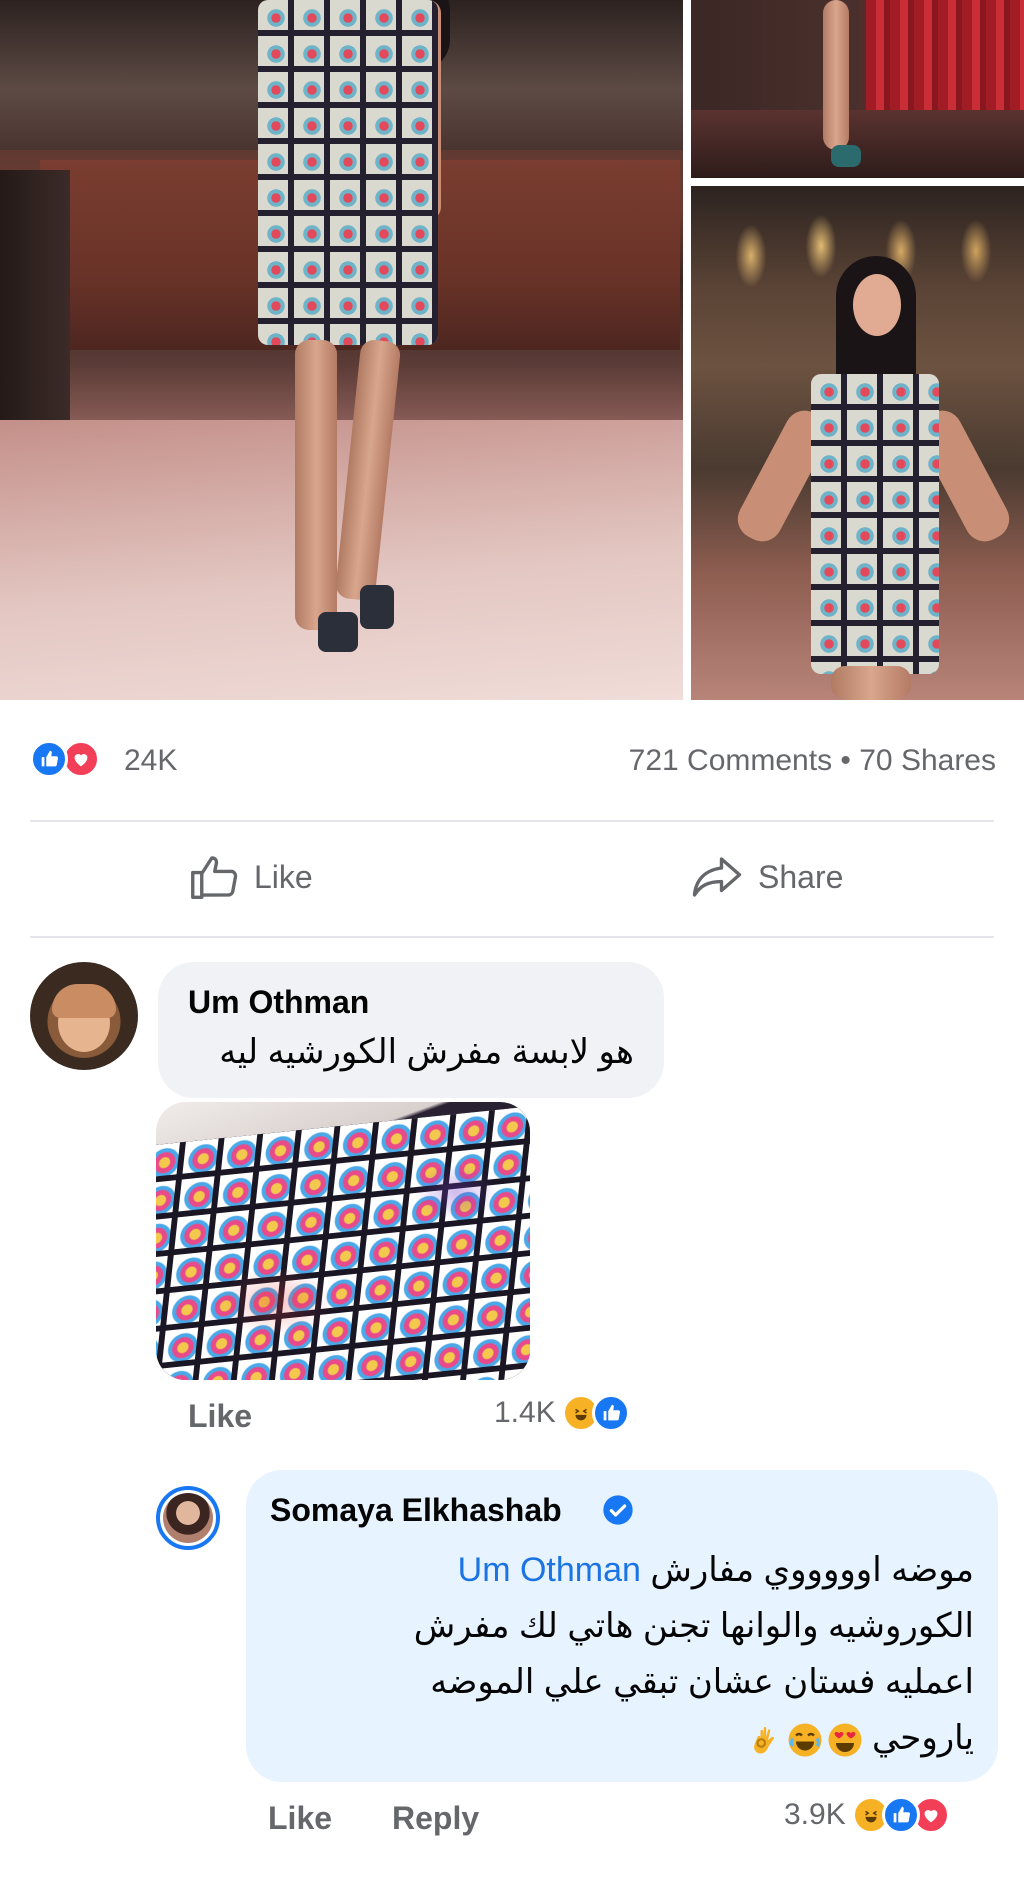 This screenshot has width=1024, height=1896. What do you see at coordinates (249, 877) in the screenshot?
I see `like-button: Like` at bounding box center [249, 877].